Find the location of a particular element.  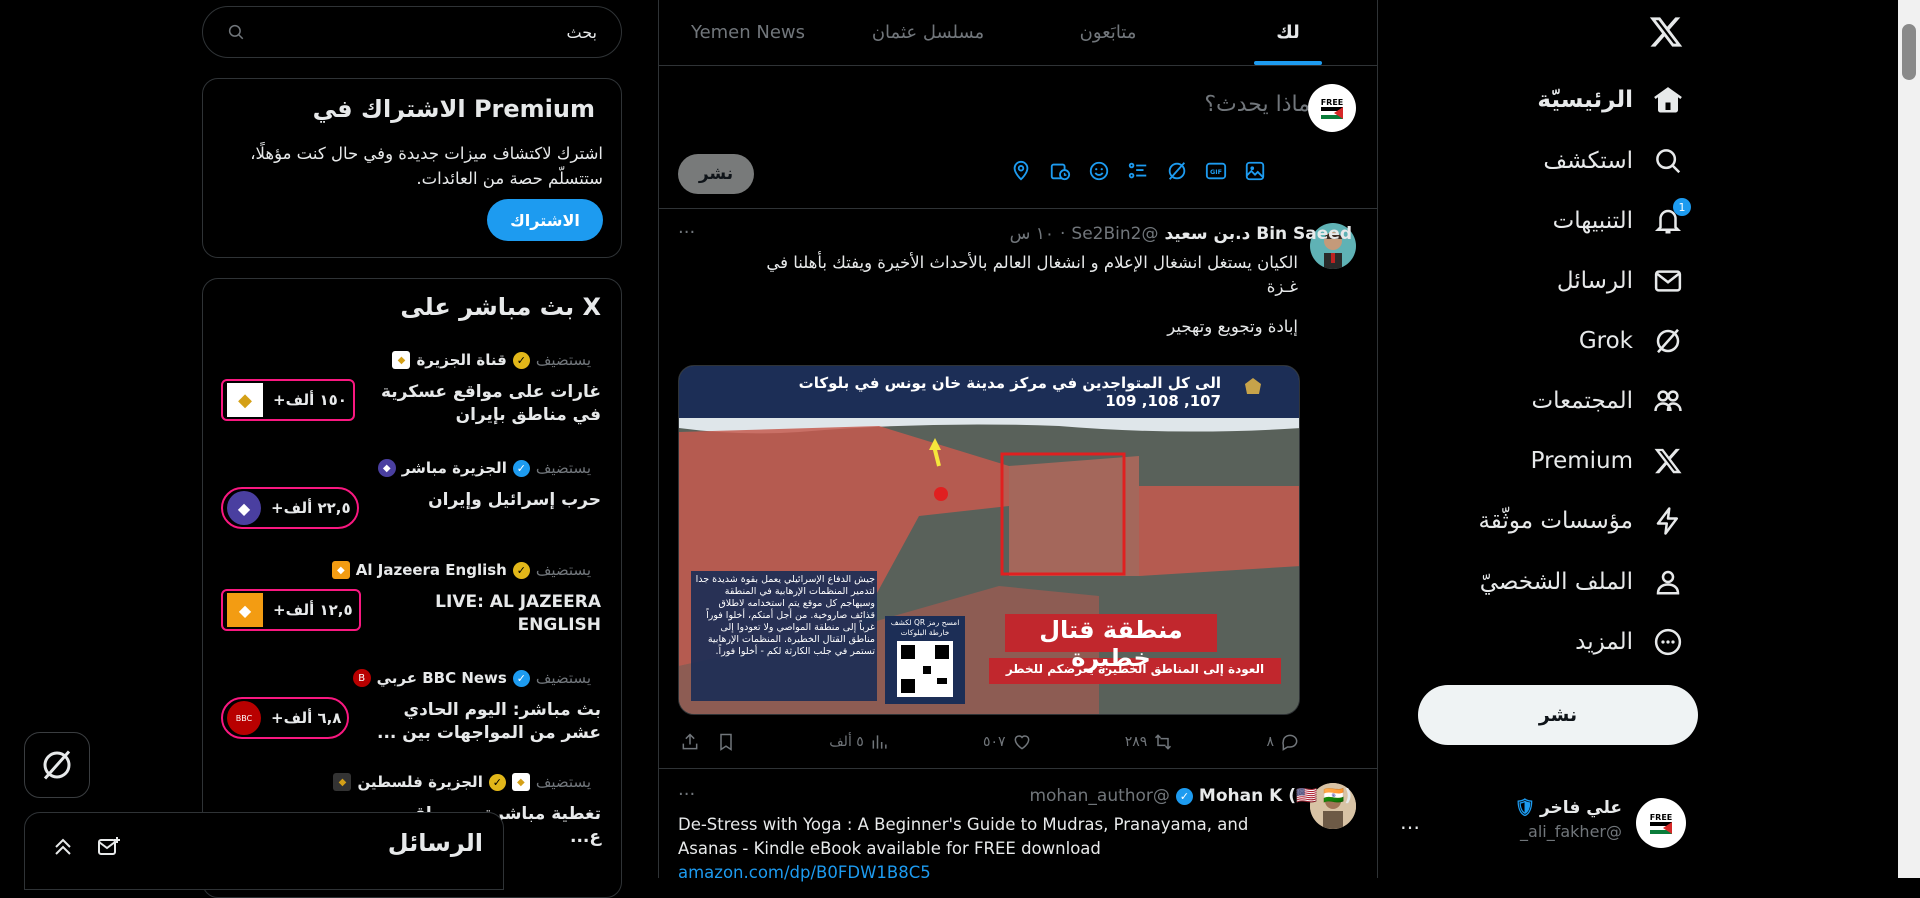

share-button is located at coordinates (690, 742).